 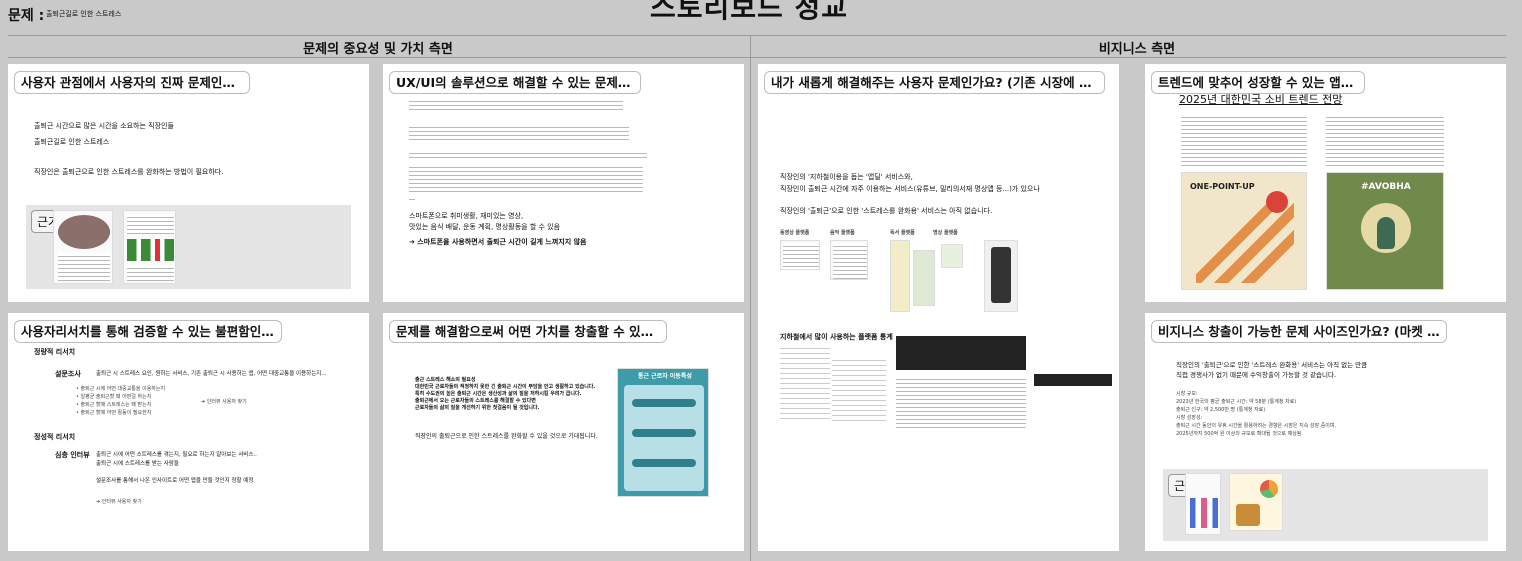 I want to click on card-title: 문제를 해결함으로써 어떤 가치를 창출할 수 있을까요?, so click(x=528, y=331).